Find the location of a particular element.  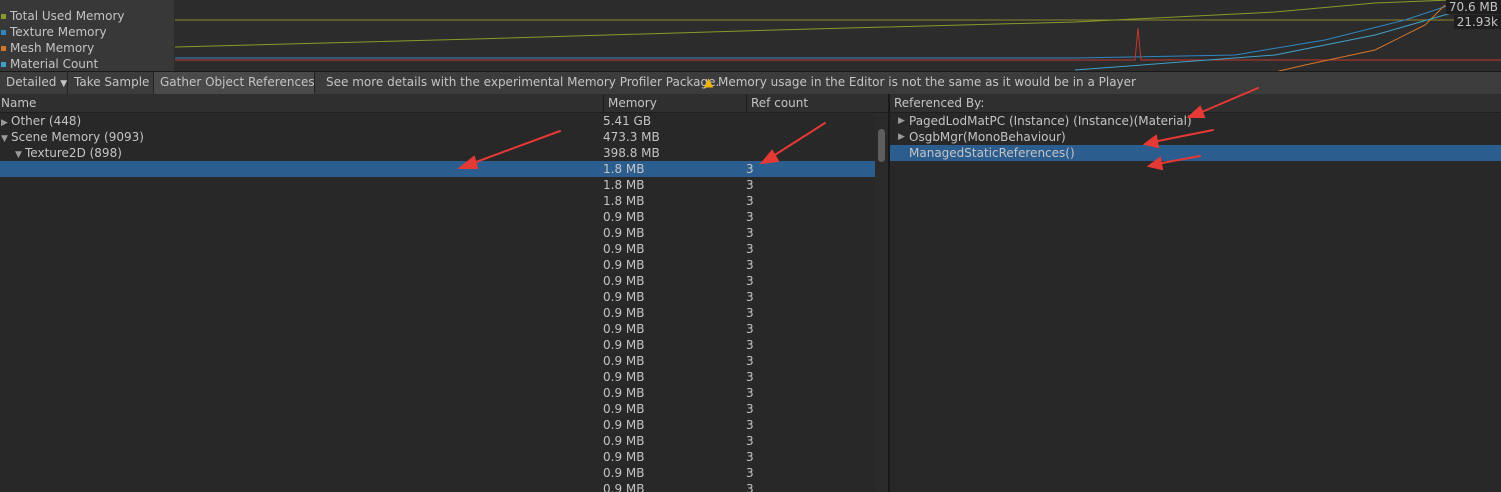

column-header-ref-count: Ref count is located at coordinates (779, 103).